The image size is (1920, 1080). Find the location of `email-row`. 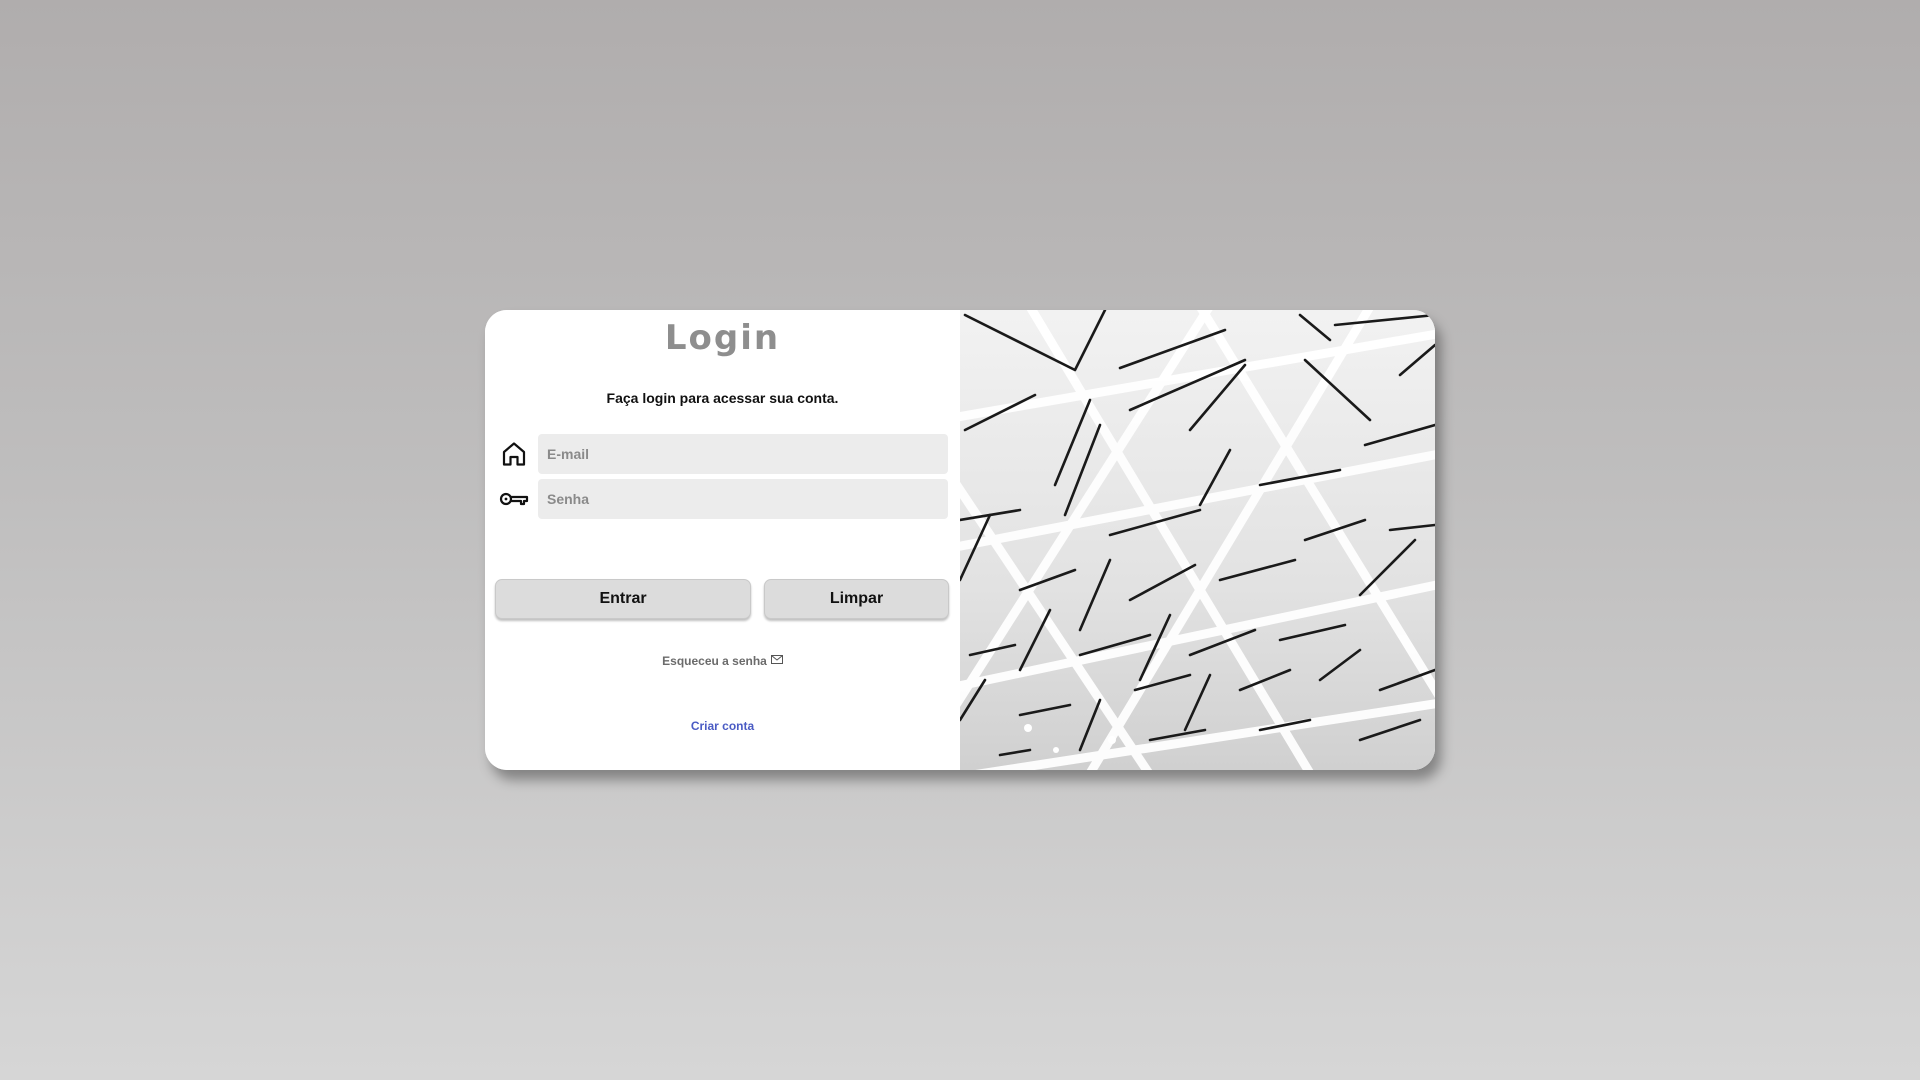

email-row is located at coordinates (723, 454).